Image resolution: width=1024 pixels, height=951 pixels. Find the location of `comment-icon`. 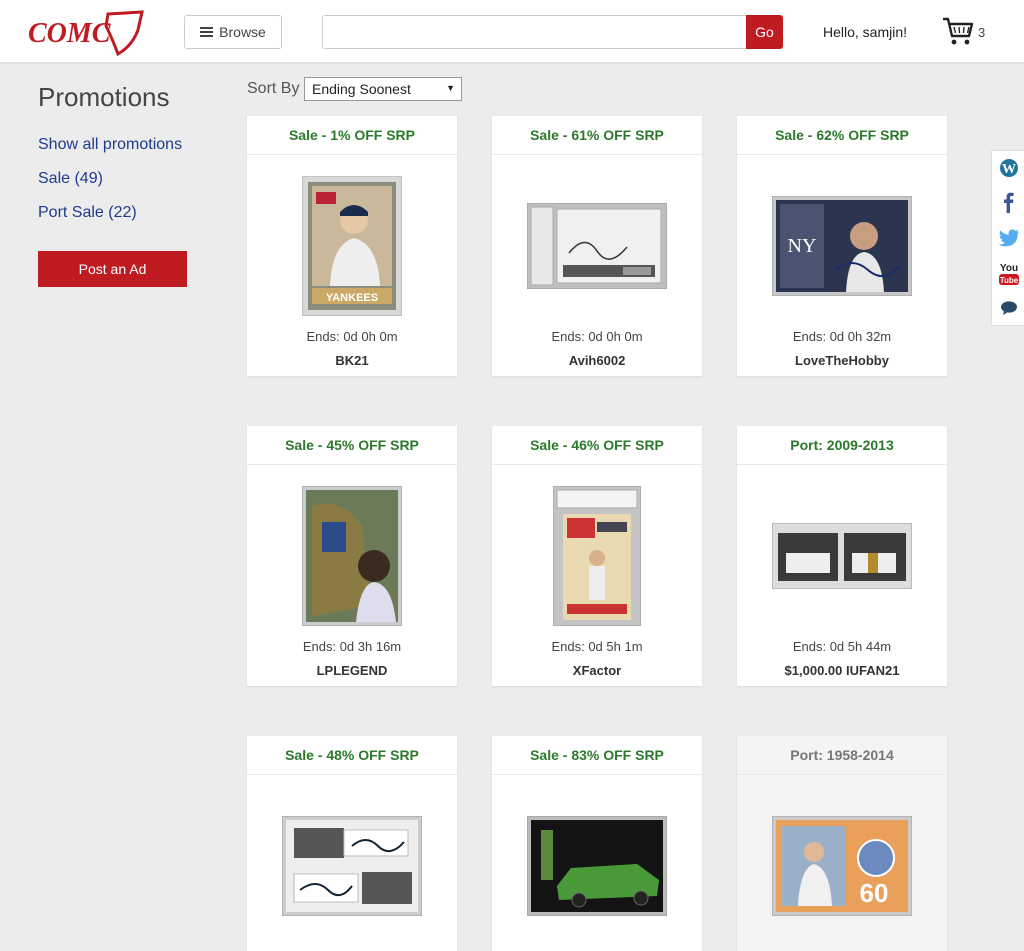

comment-icon is located at coordinates (1009, 308).